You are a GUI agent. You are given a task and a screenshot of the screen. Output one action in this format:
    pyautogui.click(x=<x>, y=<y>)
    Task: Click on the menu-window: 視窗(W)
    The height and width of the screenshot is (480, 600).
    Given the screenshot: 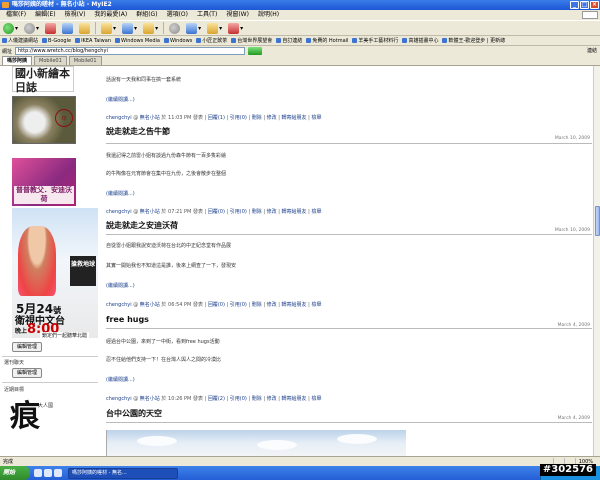 What is the action you would take?
    pyautogui.click(x=237, y=15)
    